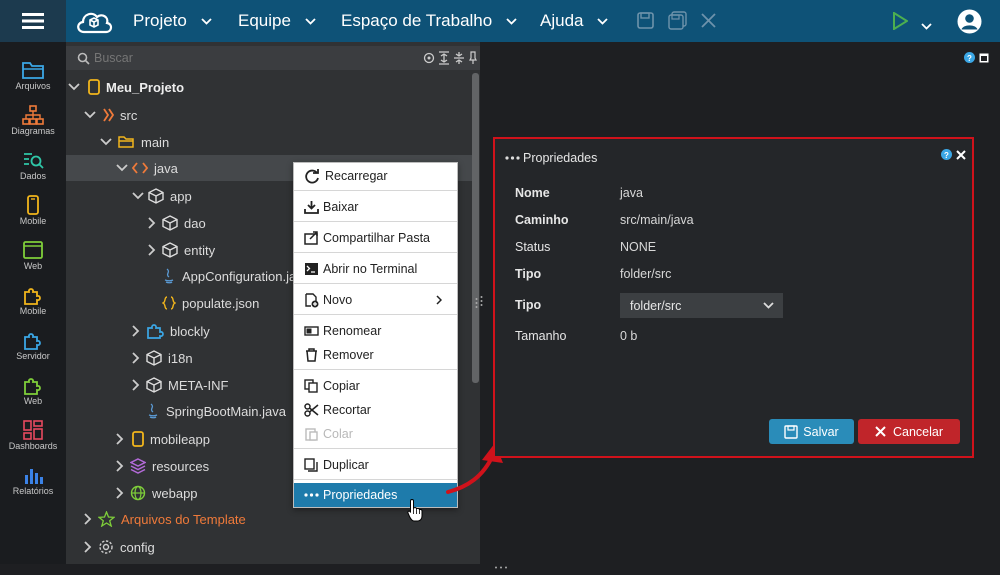 The image size is (1000, 575). Describe the element at coordinates (375, 495) in the screenshot. I see `menu-item-propriedades: Propriedades` at that location.